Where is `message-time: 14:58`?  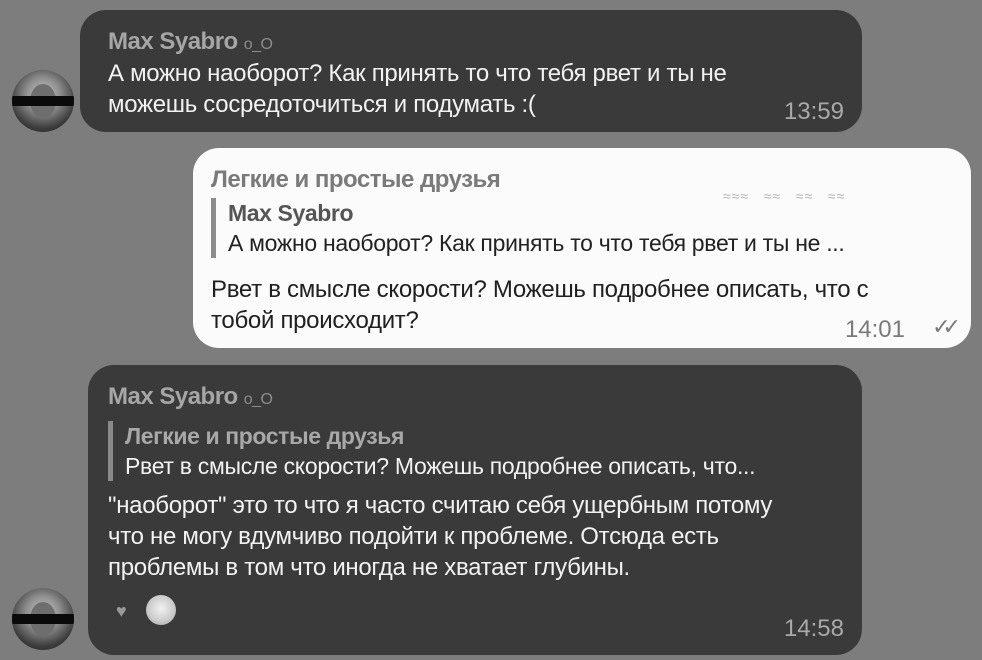
message-time: 14:58 is located at coordinates (813, 628).